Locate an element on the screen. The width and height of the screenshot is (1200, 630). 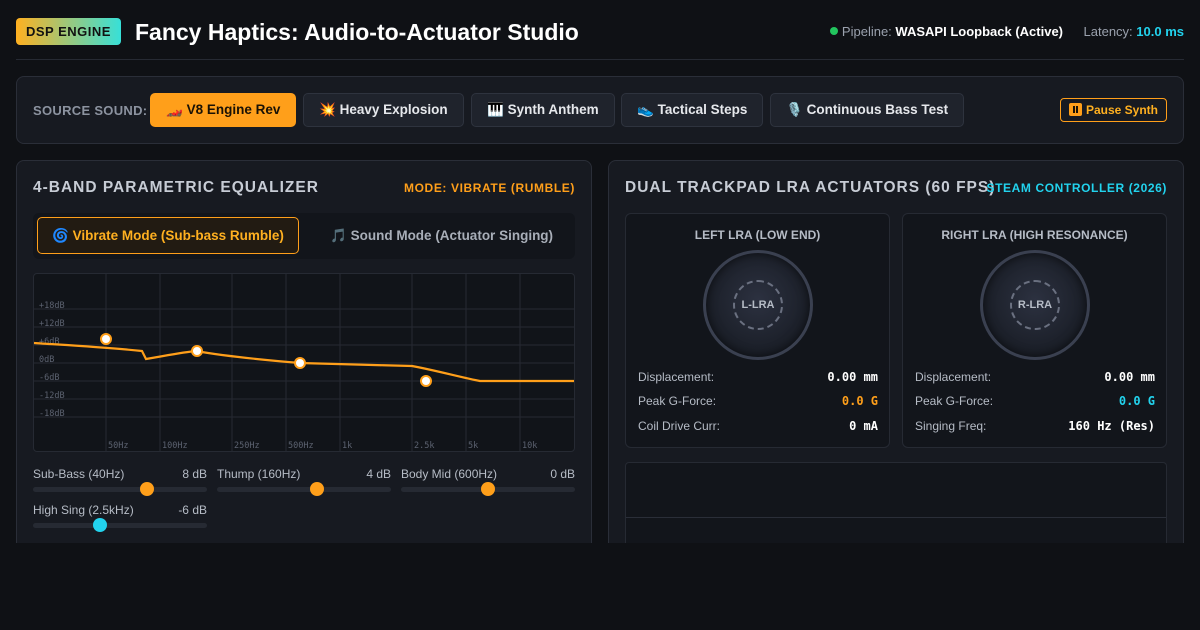
freq-tick: 1k is located at coordinates (347, 446).